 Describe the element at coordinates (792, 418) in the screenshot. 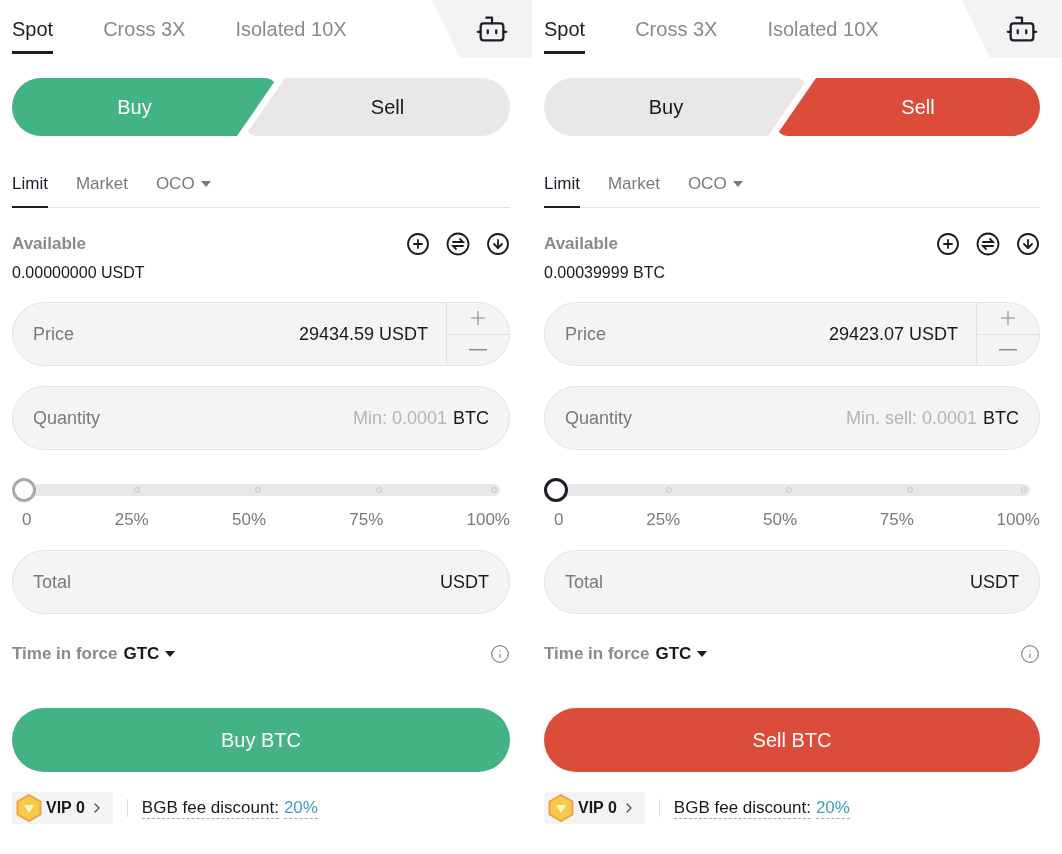

I see `quantity-field: Quantity Min. sell: 0.0001 BTC` at that location.